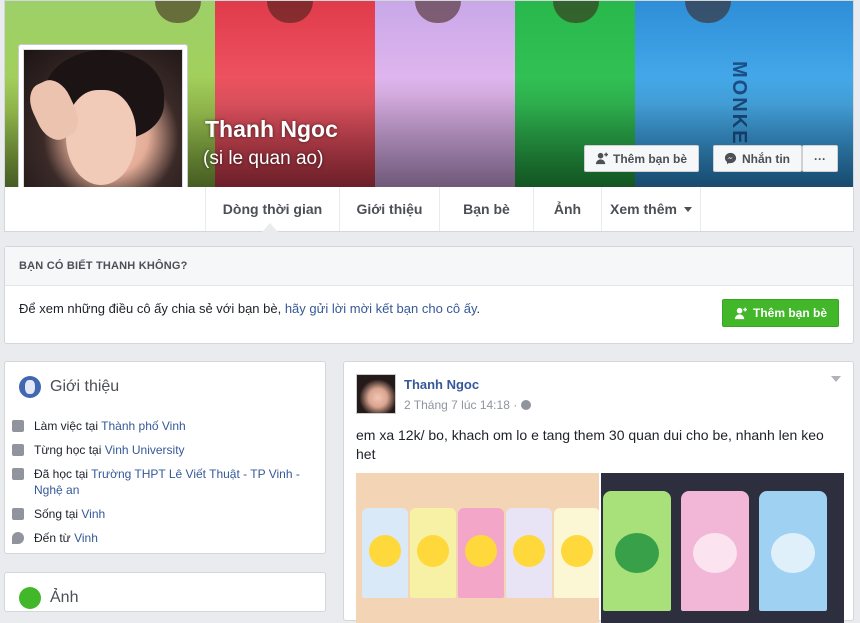  Describe the element at coordinates (381, 308) in the screenshot. I see `send-request-link: hãy gửi lời mời kết bạn cho cô ấy` at that location.